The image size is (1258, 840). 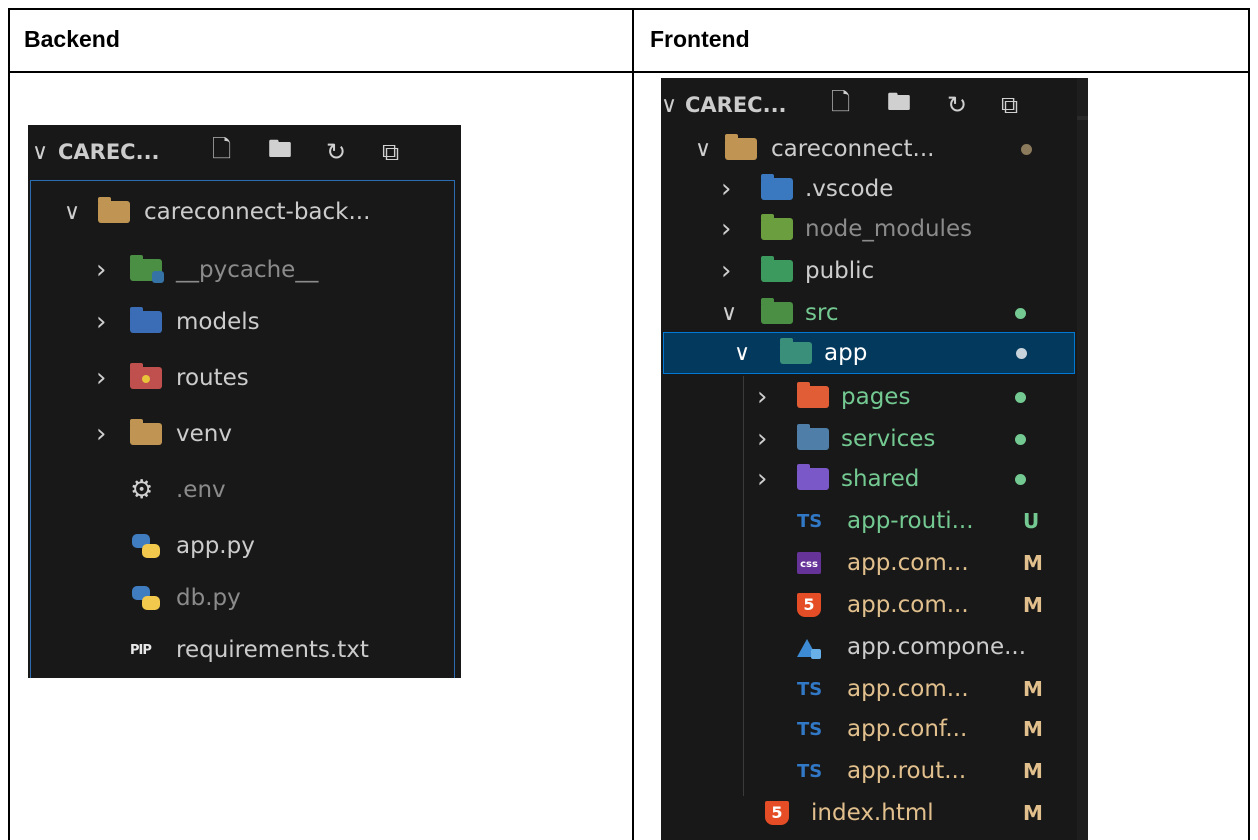 What do you see at coordinates (1249, 424) in the screenshot?
I see `table-border-right` at bounding box center [1249, 424].